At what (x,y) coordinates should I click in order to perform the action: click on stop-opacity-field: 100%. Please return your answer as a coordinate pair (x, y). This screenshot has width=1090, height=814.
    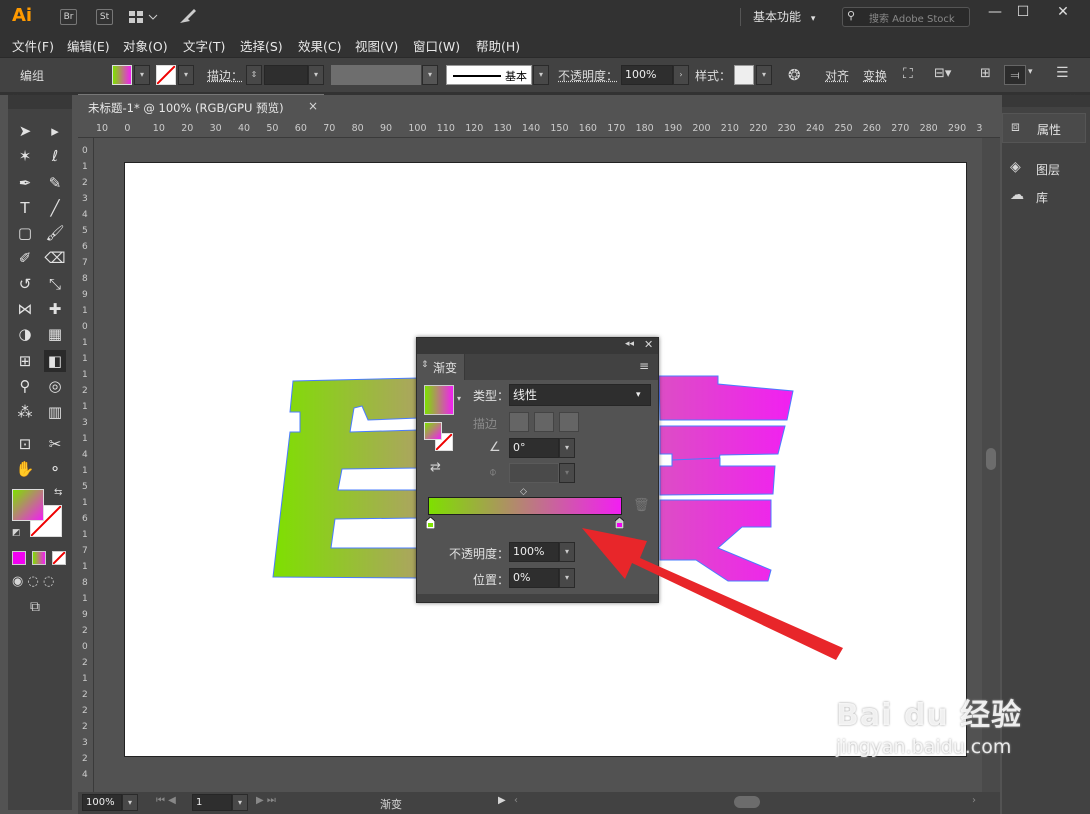
    Looking at the image, I should click on (534, 552).